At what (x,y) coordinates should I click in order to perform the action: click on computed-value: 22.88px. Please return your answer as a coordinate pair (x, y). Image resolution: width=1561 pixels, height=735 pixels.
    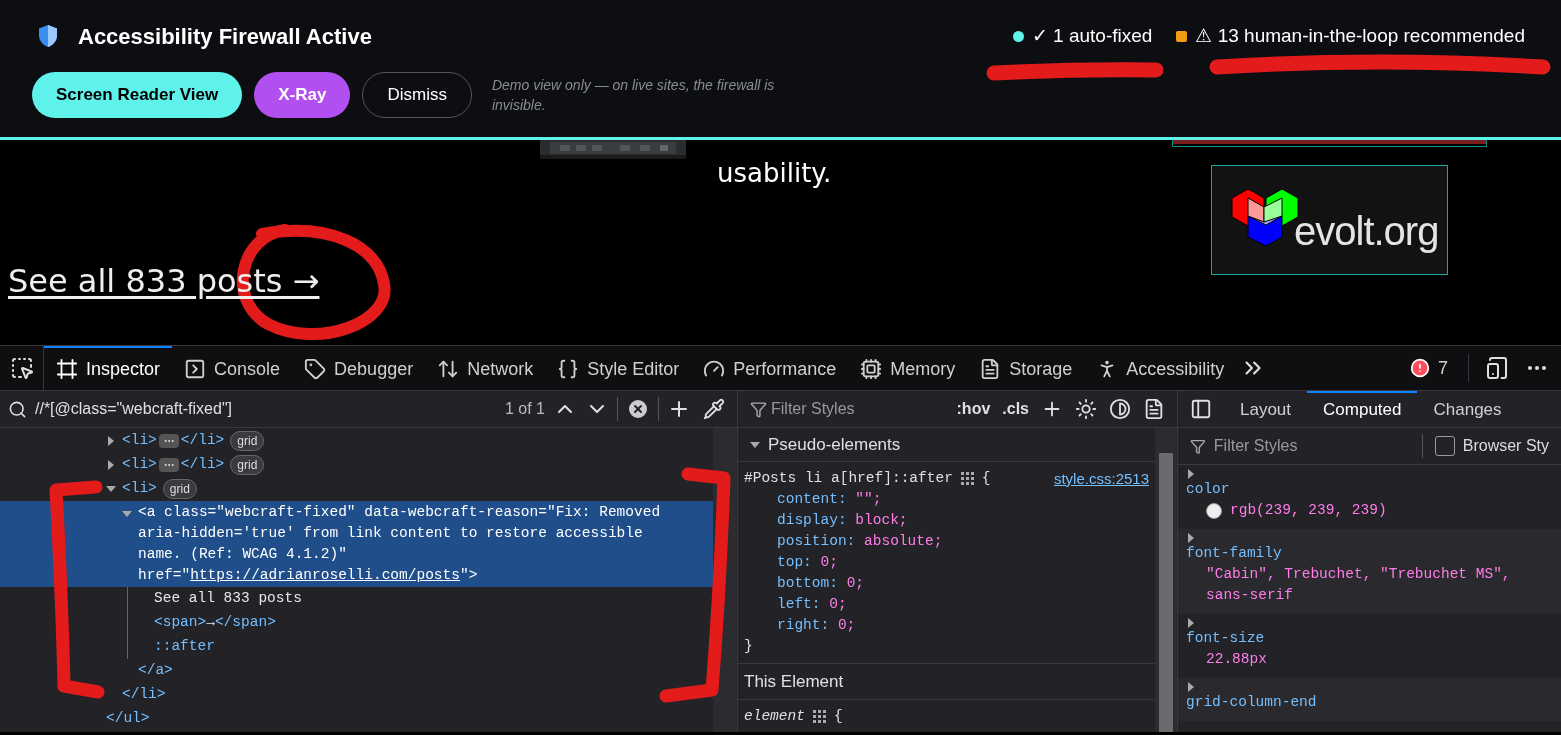
    Looking at the image, I should click on (1236, 659).